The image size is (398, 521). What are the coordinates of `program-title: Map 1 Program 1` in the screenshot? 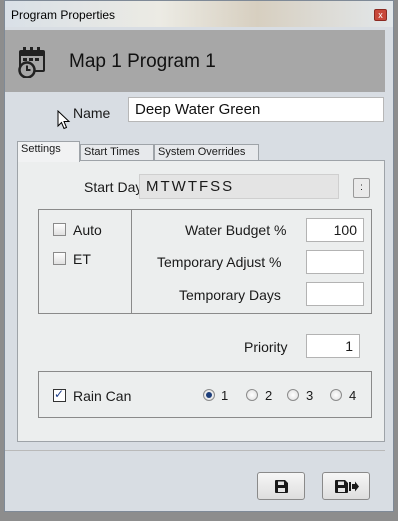 It's located at (142, 61).